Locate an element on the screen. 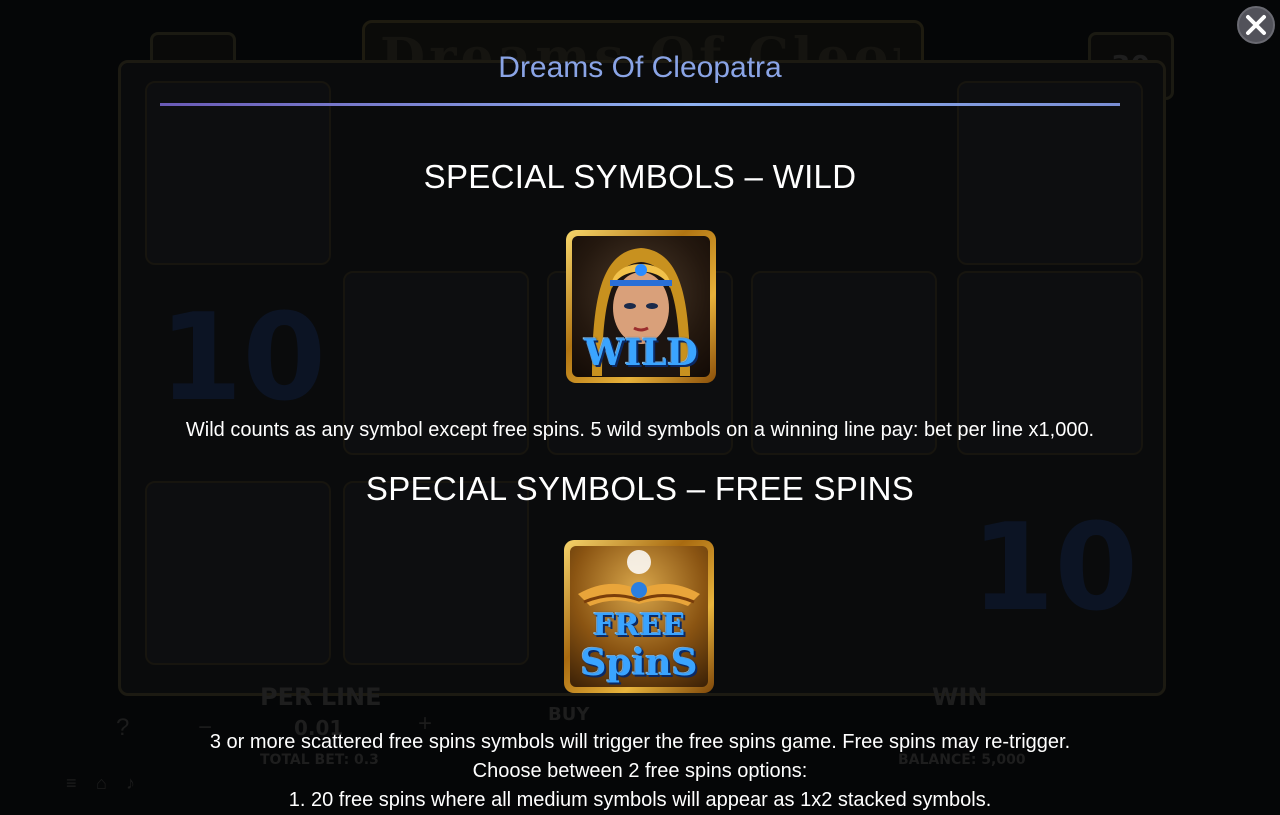 This screenshot has width=1280, height=815. wild-symbol-art: WILD is located at coordinates (641, 306).